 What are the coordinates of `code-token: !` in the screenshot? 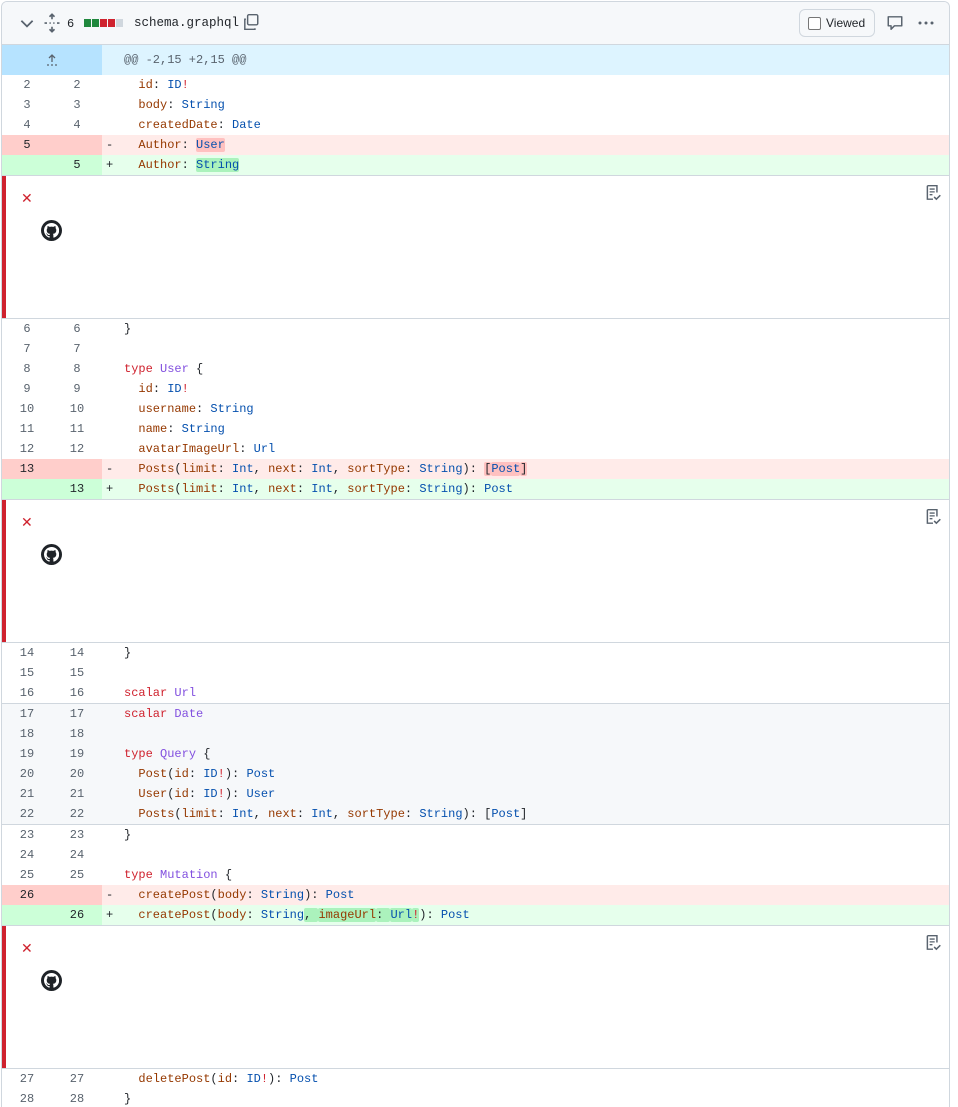 It's located at (185, 389).